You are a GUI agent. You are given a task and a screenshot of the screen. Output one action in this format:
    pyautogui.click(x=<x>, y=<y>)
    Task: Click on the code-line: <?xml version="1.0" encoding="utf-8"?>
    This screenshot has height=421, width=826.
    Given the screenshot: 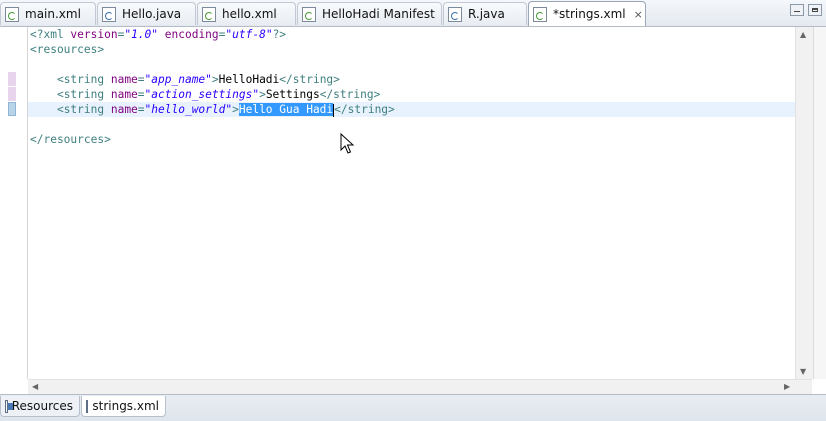 What is the action you would take?
    pyautogui.click(x=158, y=34)
    